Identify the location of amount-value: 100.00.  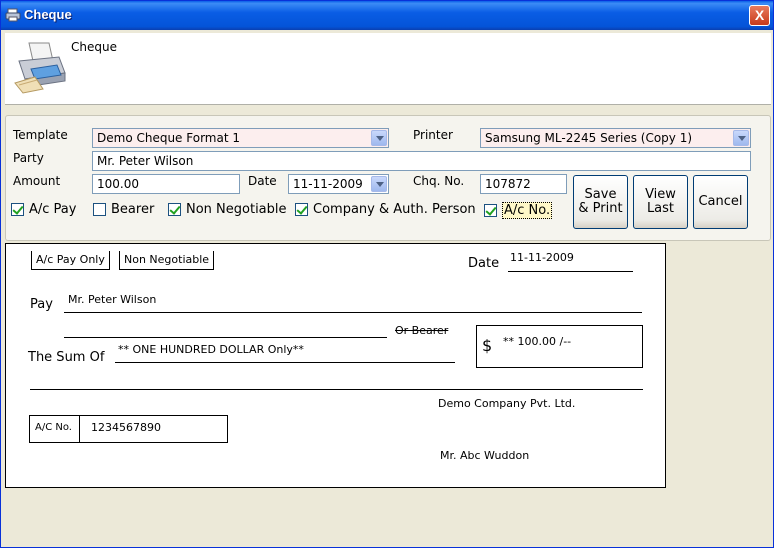
(118, 184).